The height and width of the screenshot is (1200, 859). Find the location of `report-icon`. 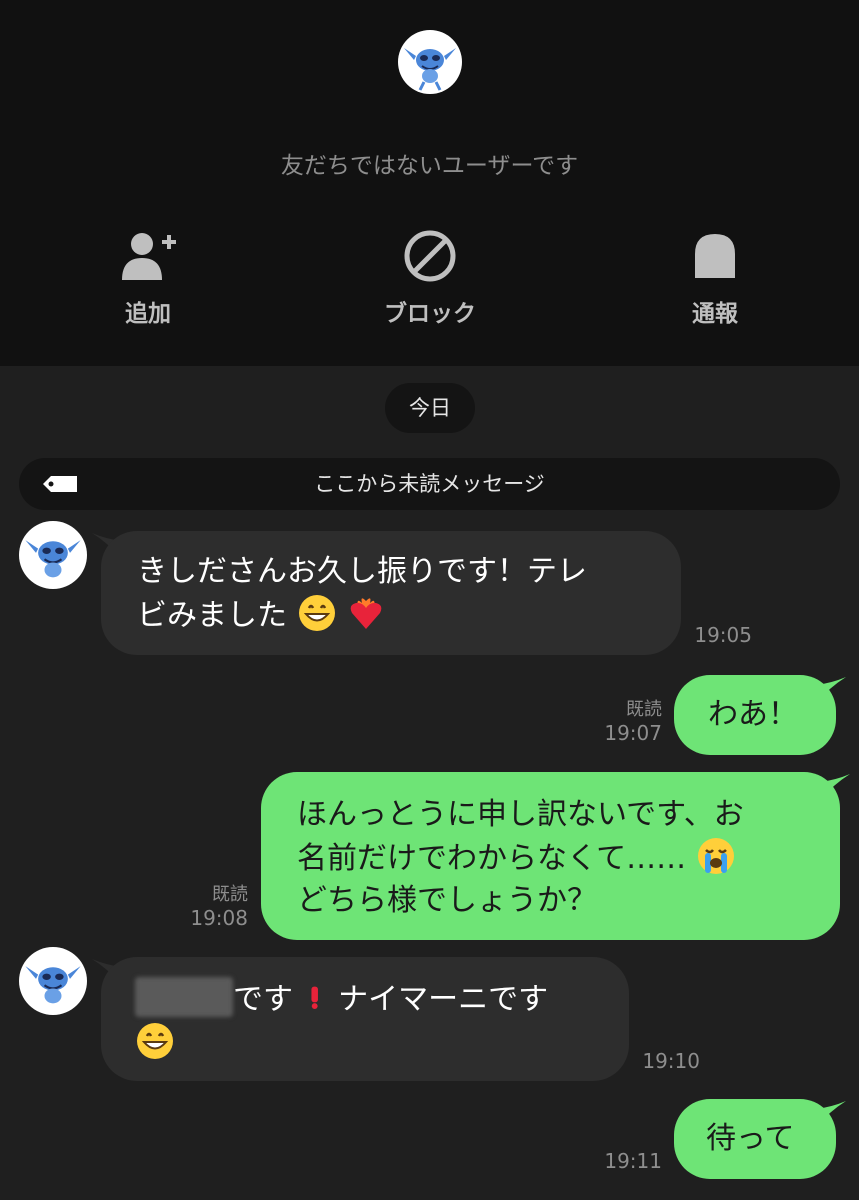

report-icon is located at coordinates (715, 256).